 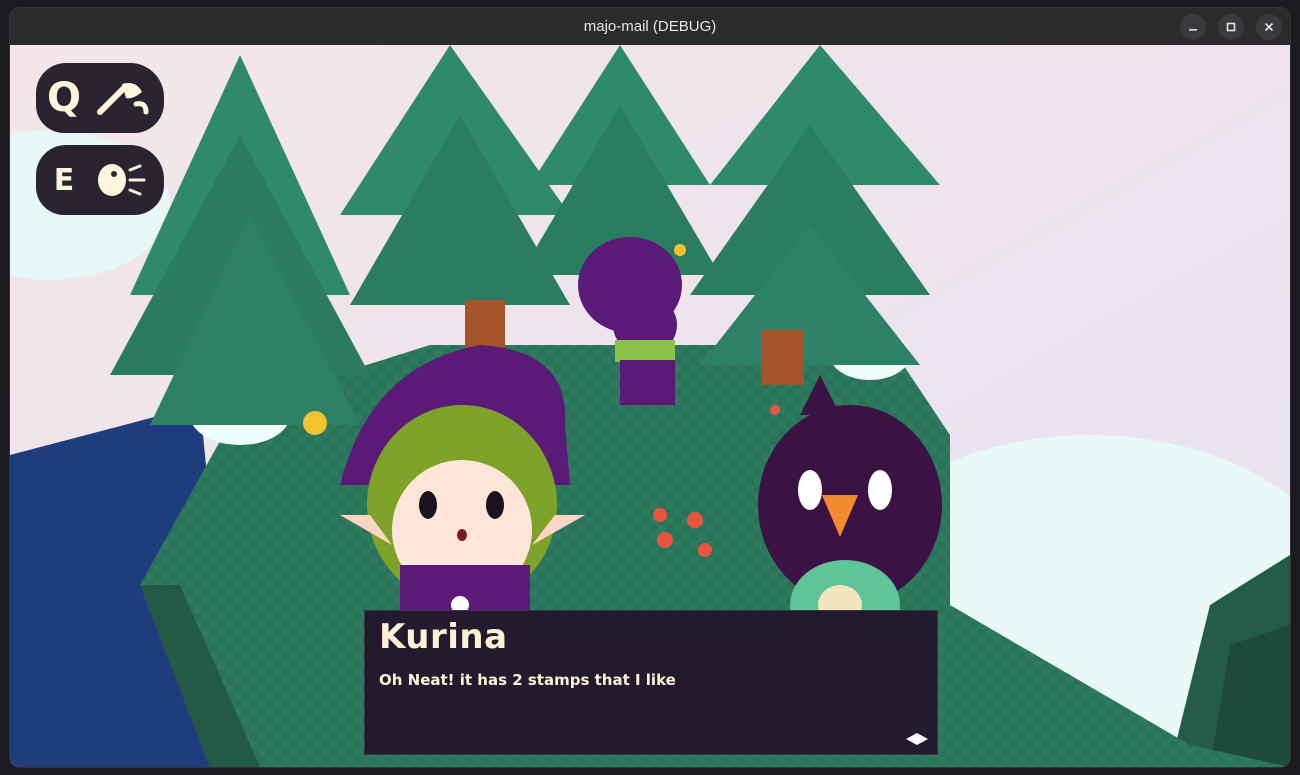 I want to click on close-button, so click(x=1269, y=27).